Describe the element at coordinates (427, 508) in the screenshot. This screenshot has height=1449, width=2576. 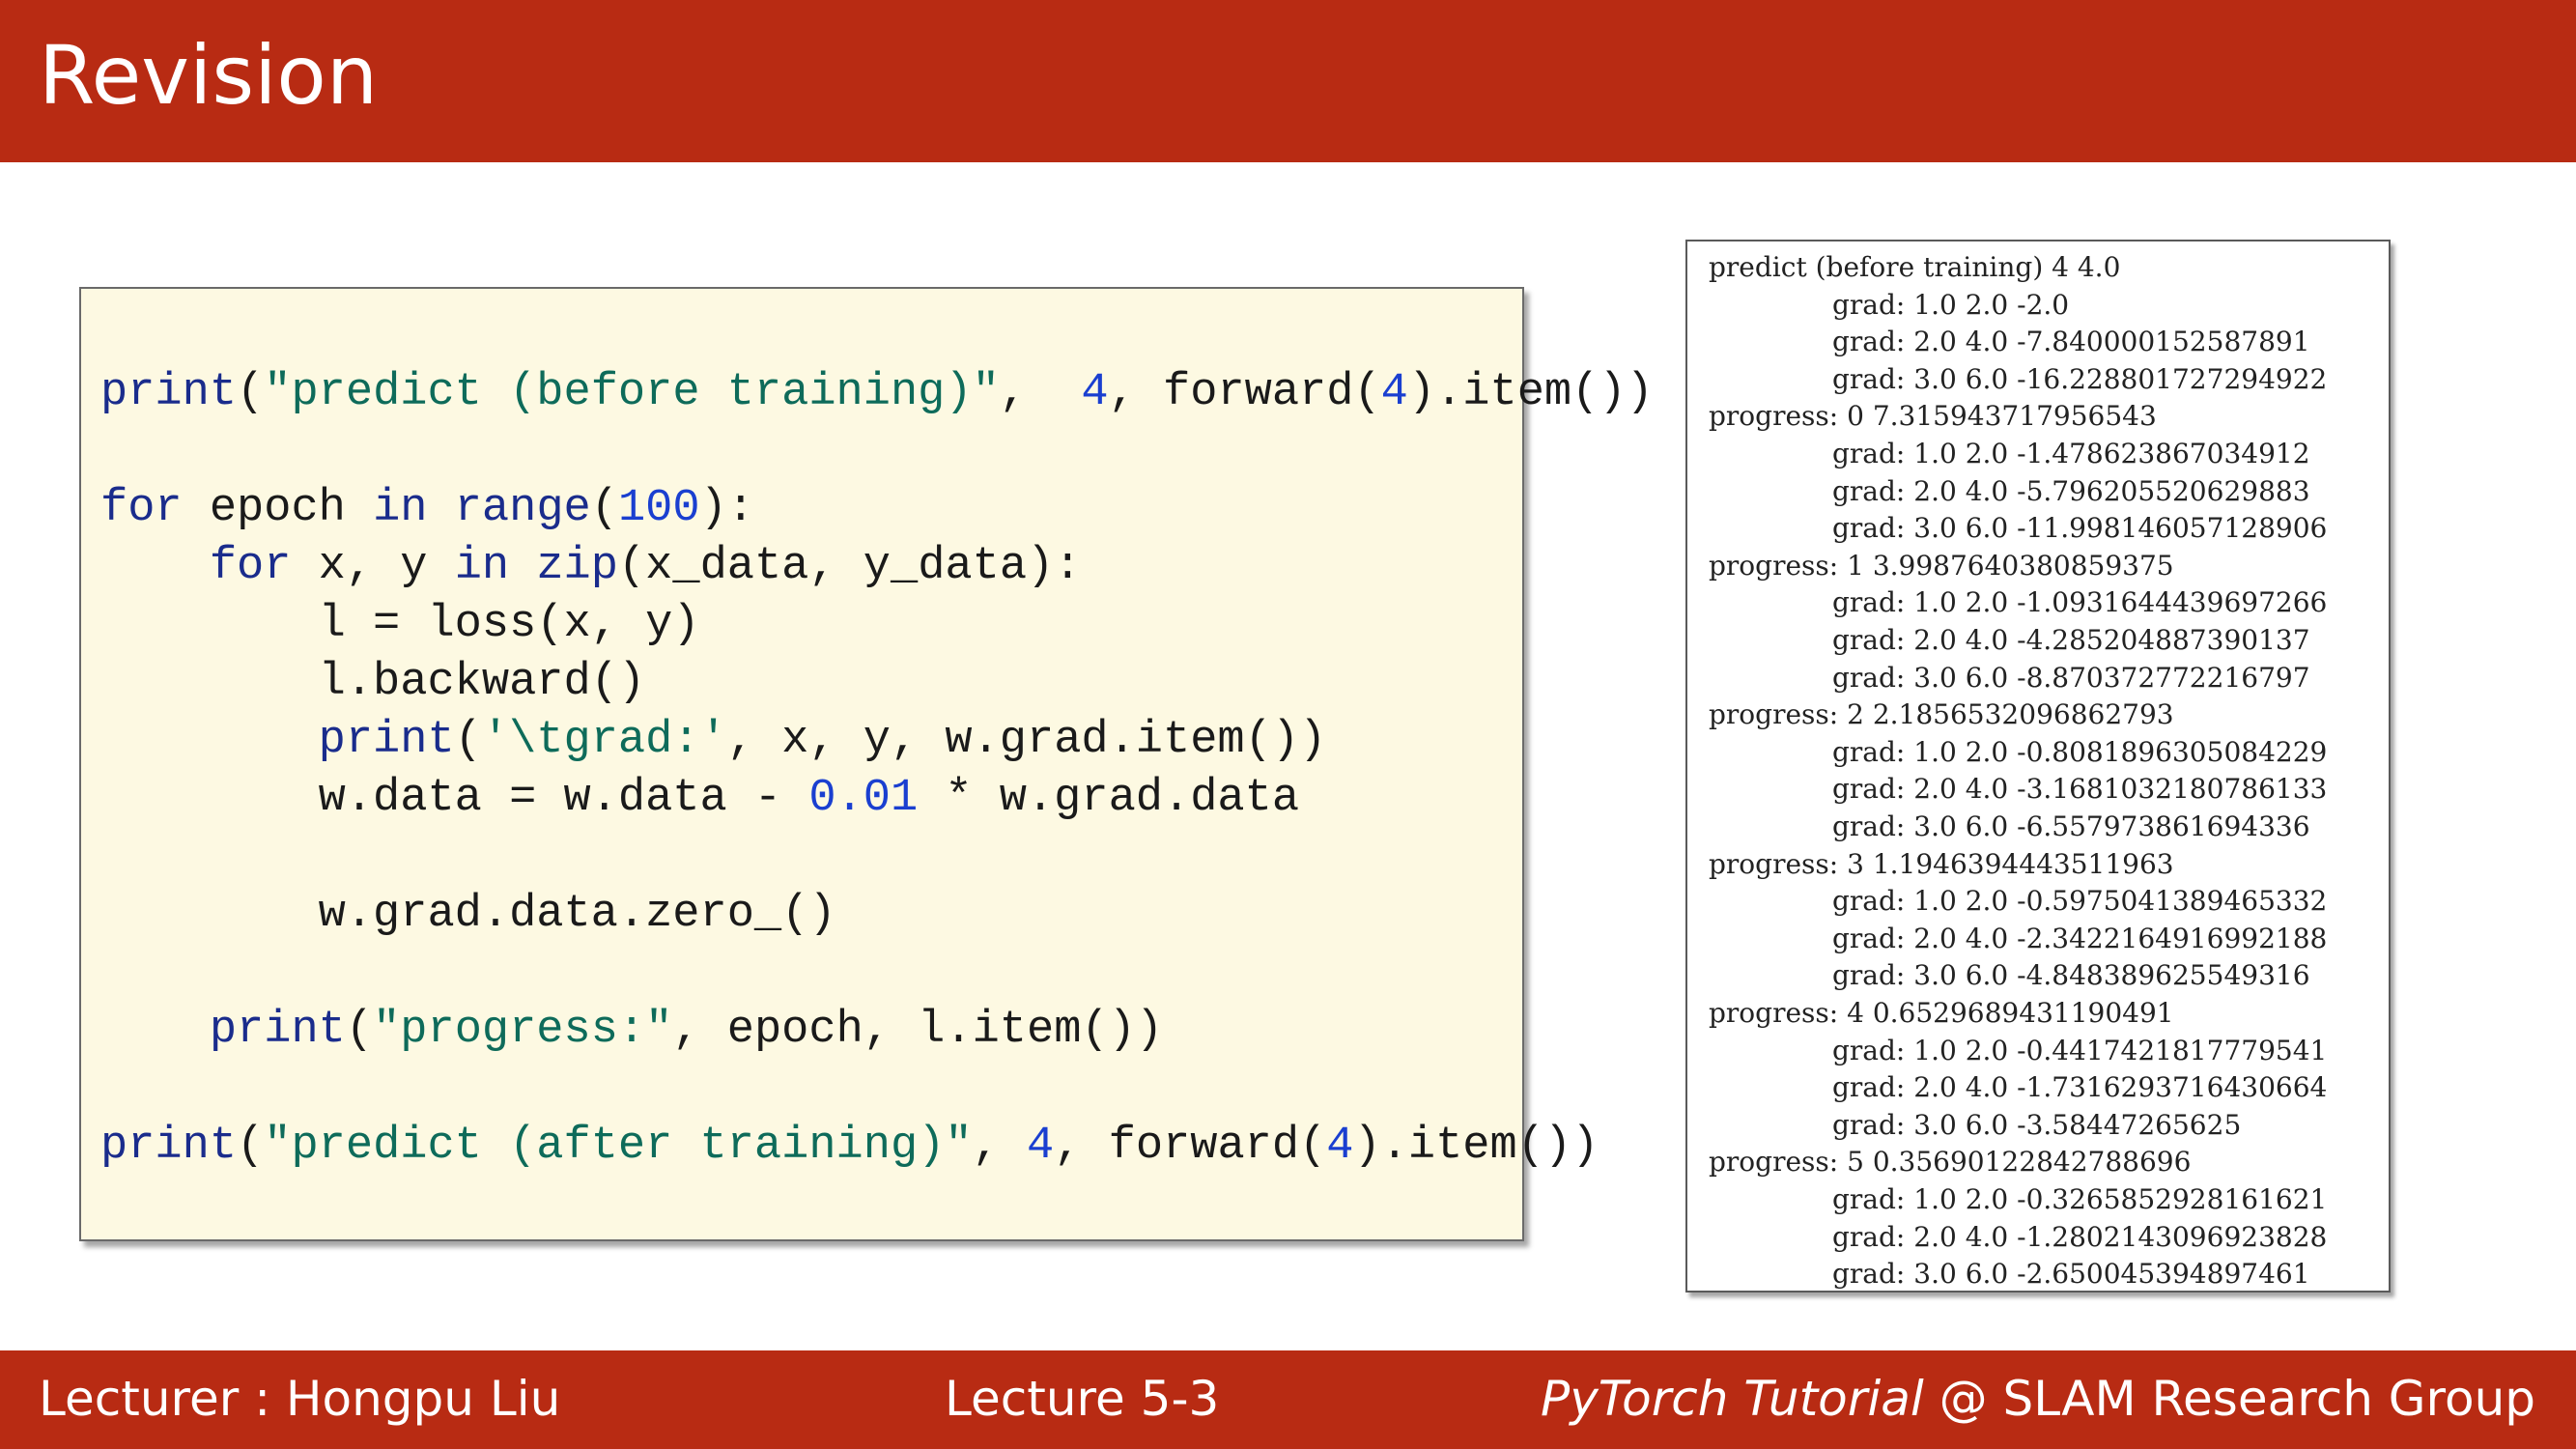
I see `code-line: for epoch in range(100):` at that location.